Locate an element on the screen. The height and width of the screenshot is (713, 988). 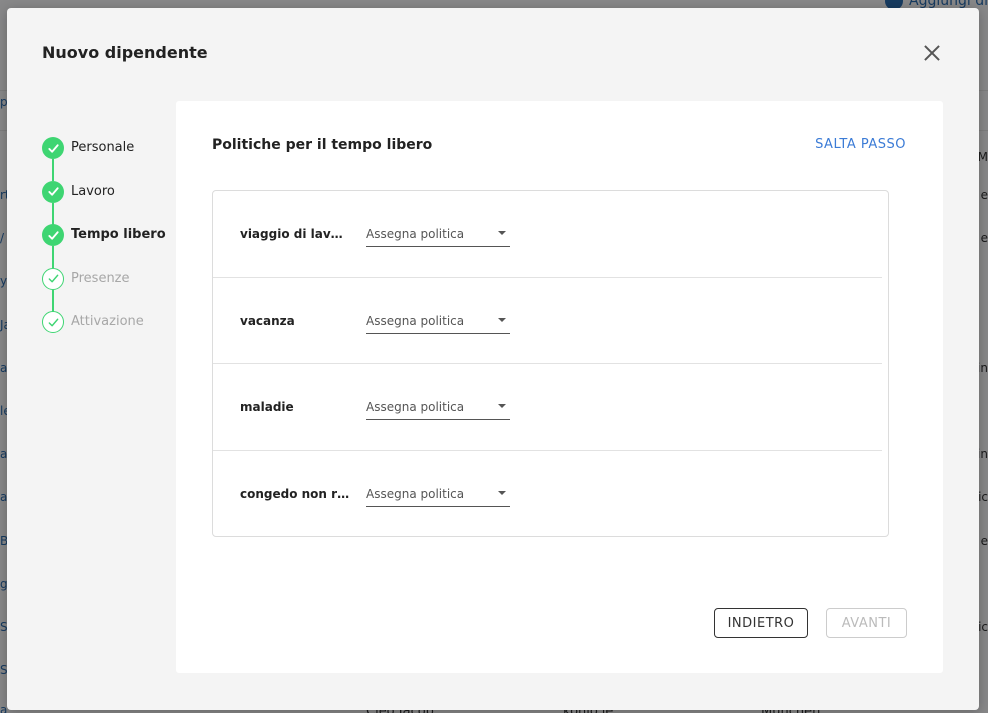
policy-row: maladie Assegna politica is located at coordinates (547, 407).